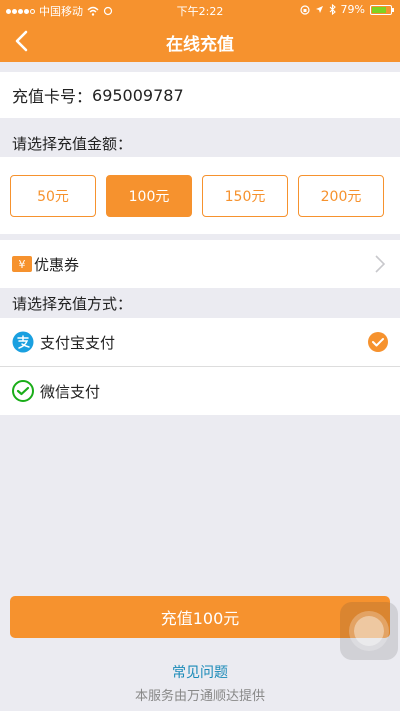 This screenshot has width=400, height=711. I want to click on battery-level, so click(379, 9).